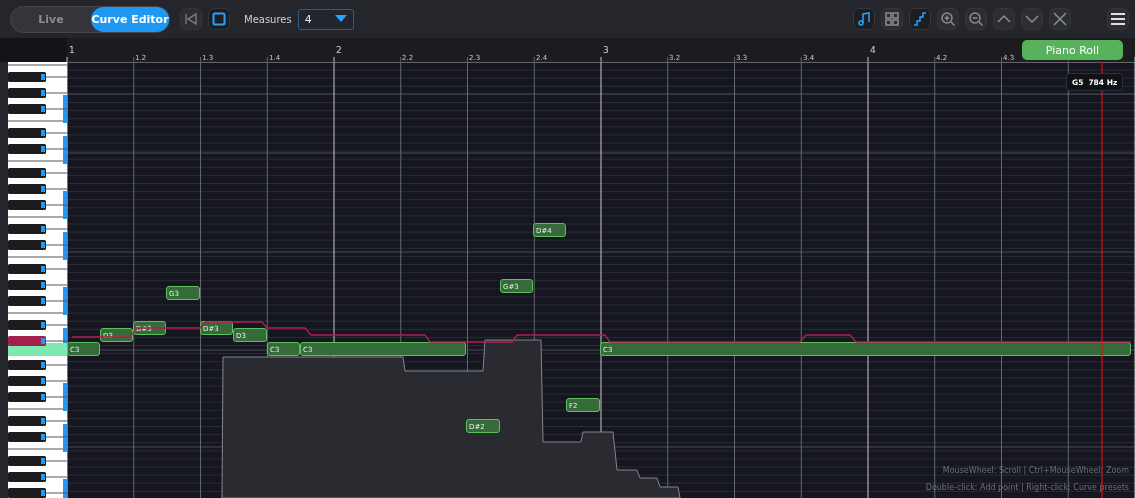  Describe the element at coordinates (268, 19) in the screenshot. I see `measures-label: Measures` at that location.